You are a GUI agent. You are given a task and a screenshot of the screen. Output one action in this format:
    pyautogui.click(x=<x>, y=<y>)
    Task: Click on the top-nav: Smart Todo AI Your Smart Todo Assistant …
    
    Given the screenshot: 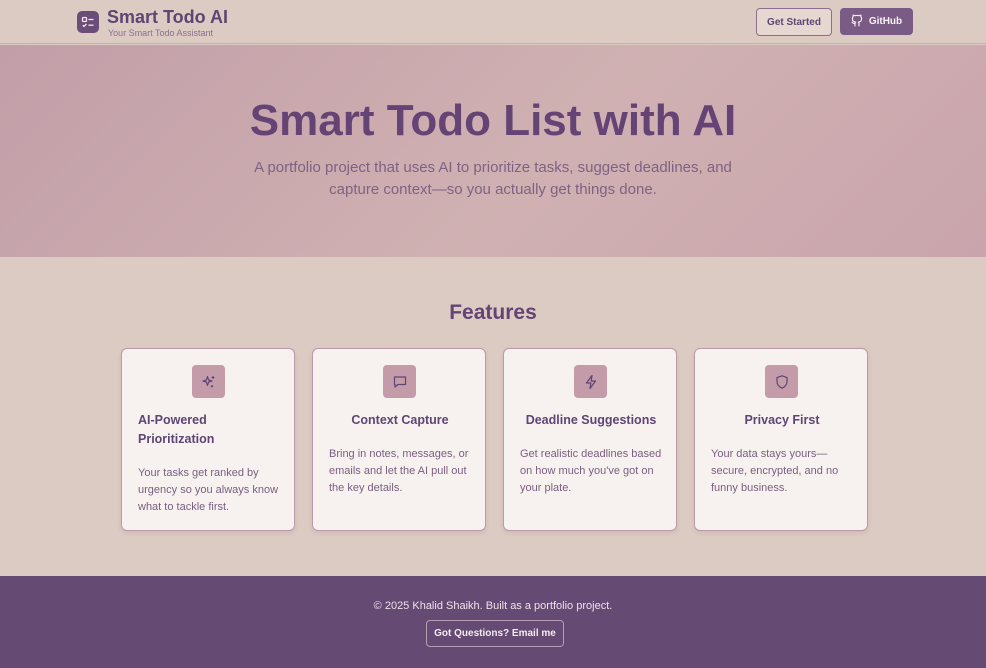 What is the action you would take?
    pyautogui.click(x=493, y=22)
    